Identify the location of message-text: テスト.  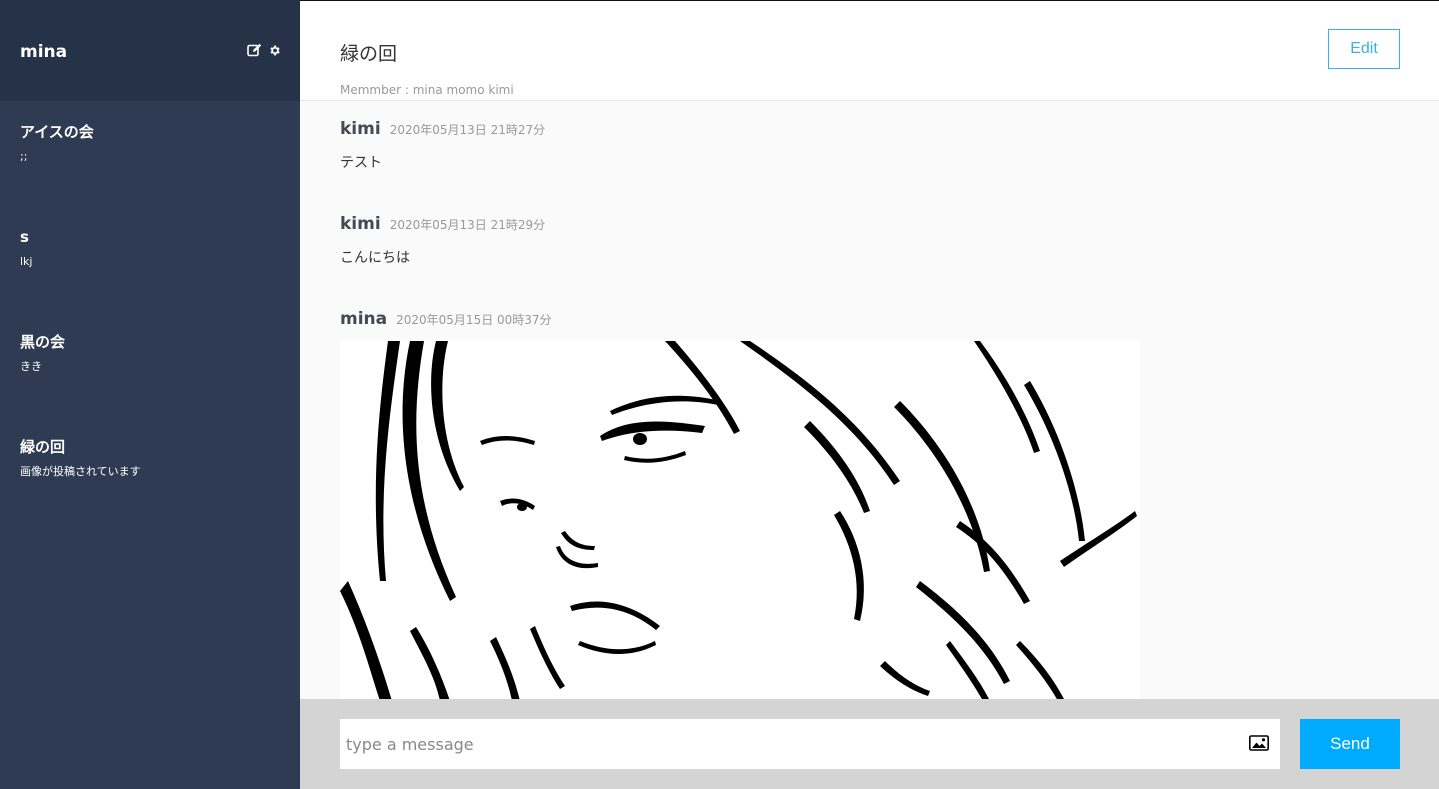
(361, 163).